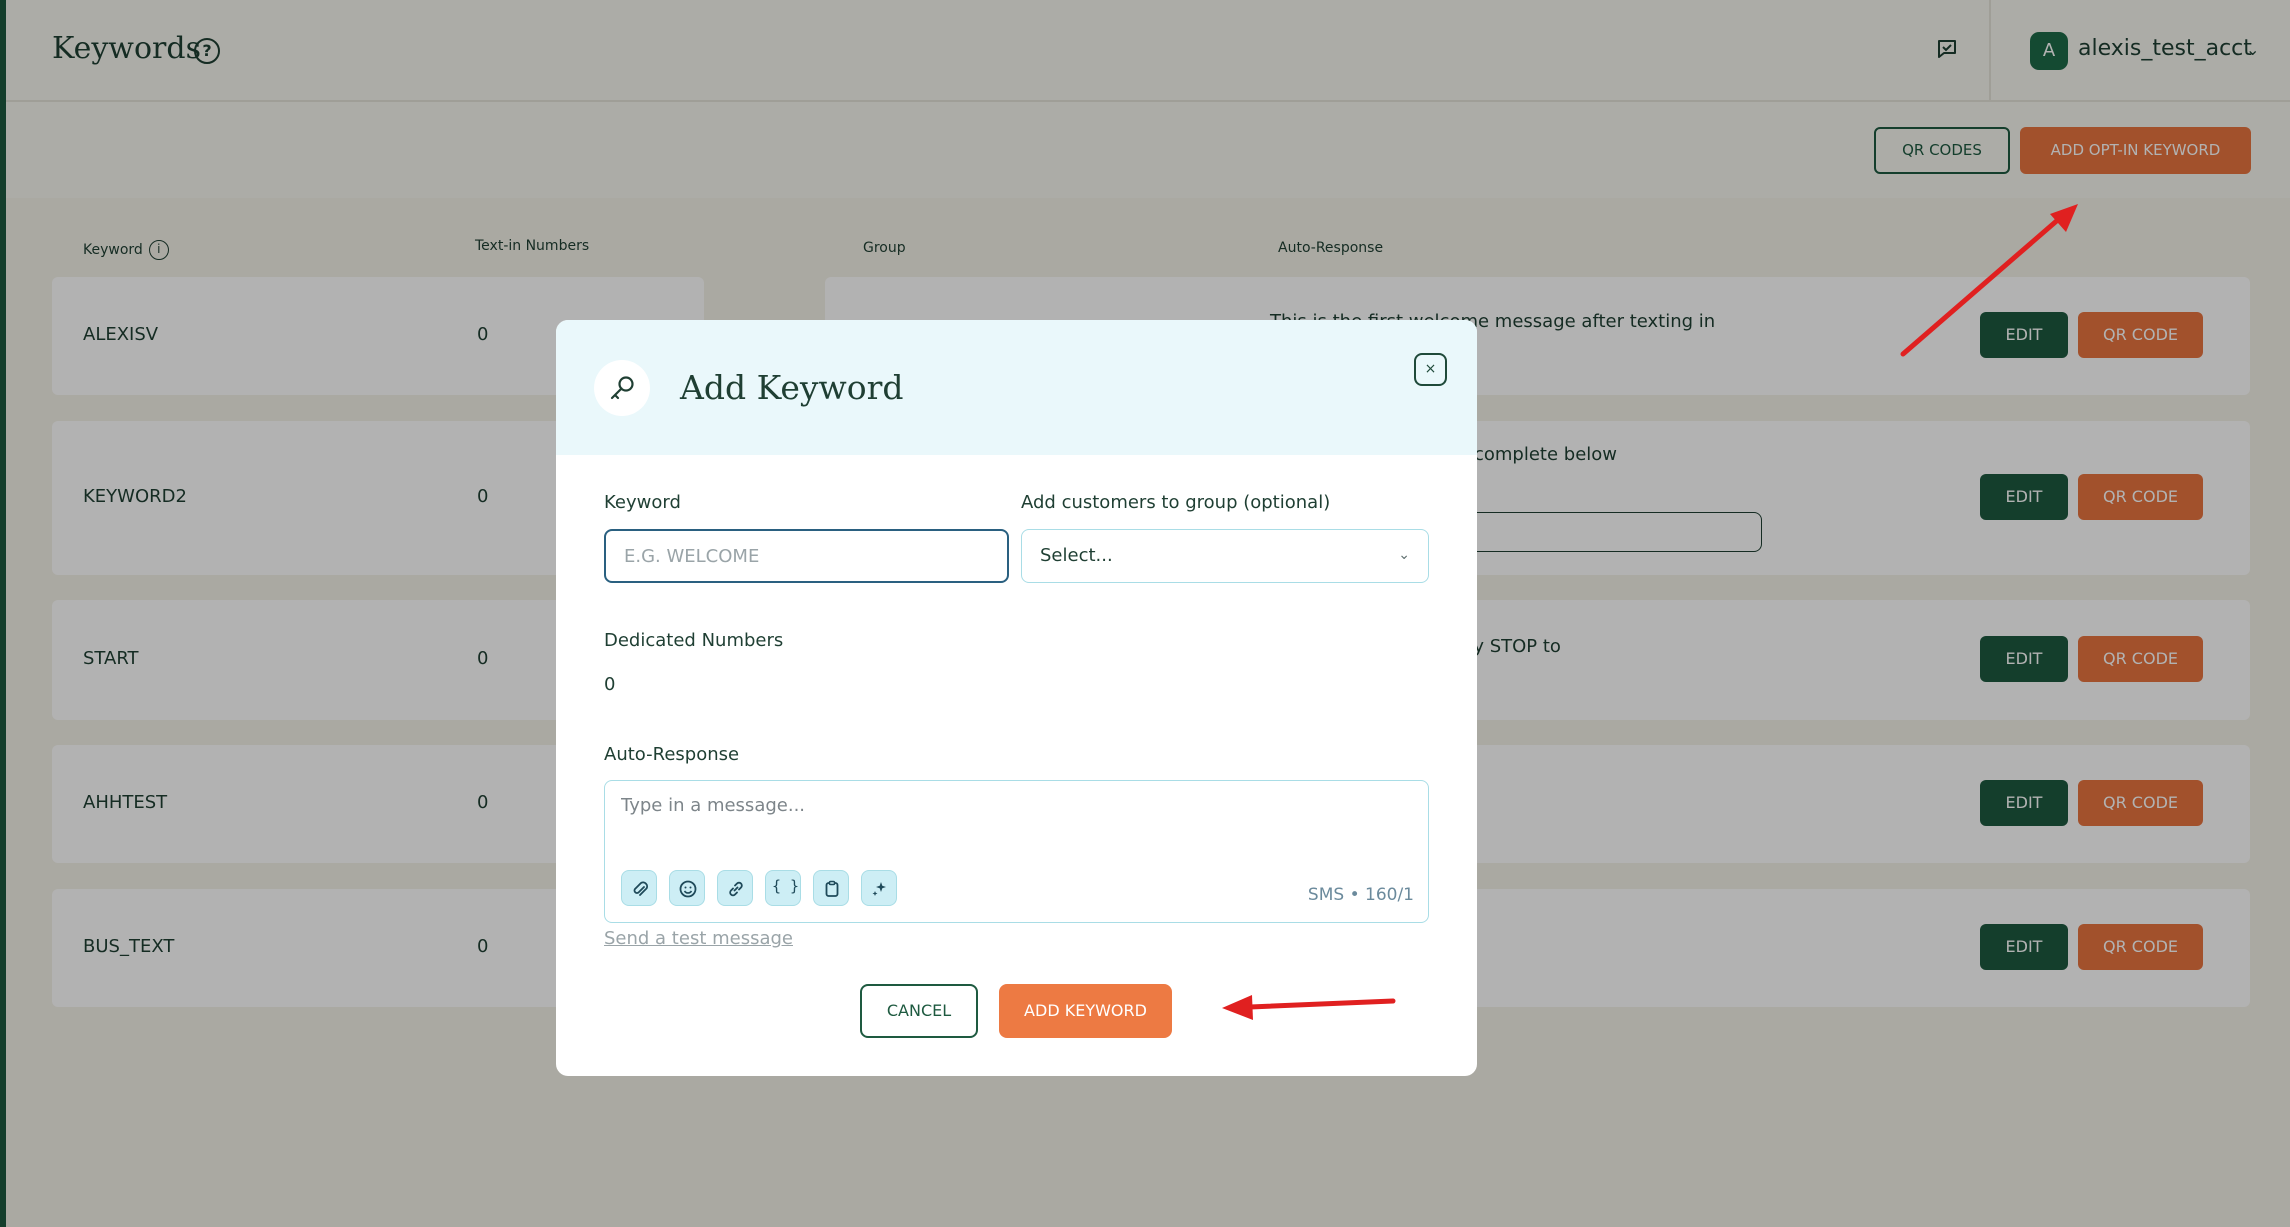 The image size is (2290, 1227). Describe the element at coordinates (1404, 555) in the screenshot. I see `chevron-down-icon: ⌄` at that location.